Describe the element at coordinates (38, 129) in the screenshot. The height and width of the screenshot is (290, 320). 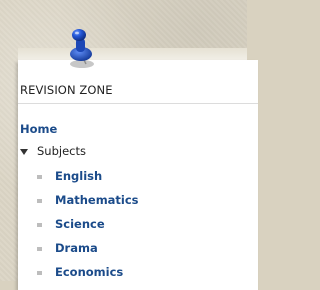
I see `home-link: Home` at that location.